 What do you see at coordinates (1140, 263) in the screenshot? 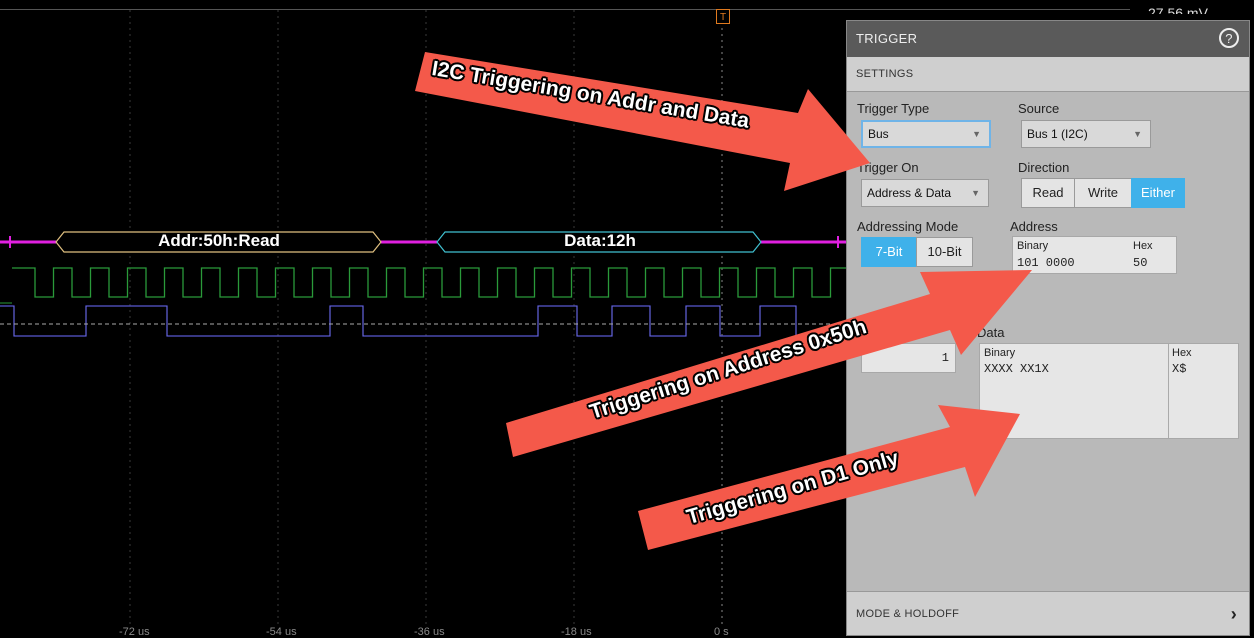
I see `address-hex-value: 50` at bounding box center [1140, 263].